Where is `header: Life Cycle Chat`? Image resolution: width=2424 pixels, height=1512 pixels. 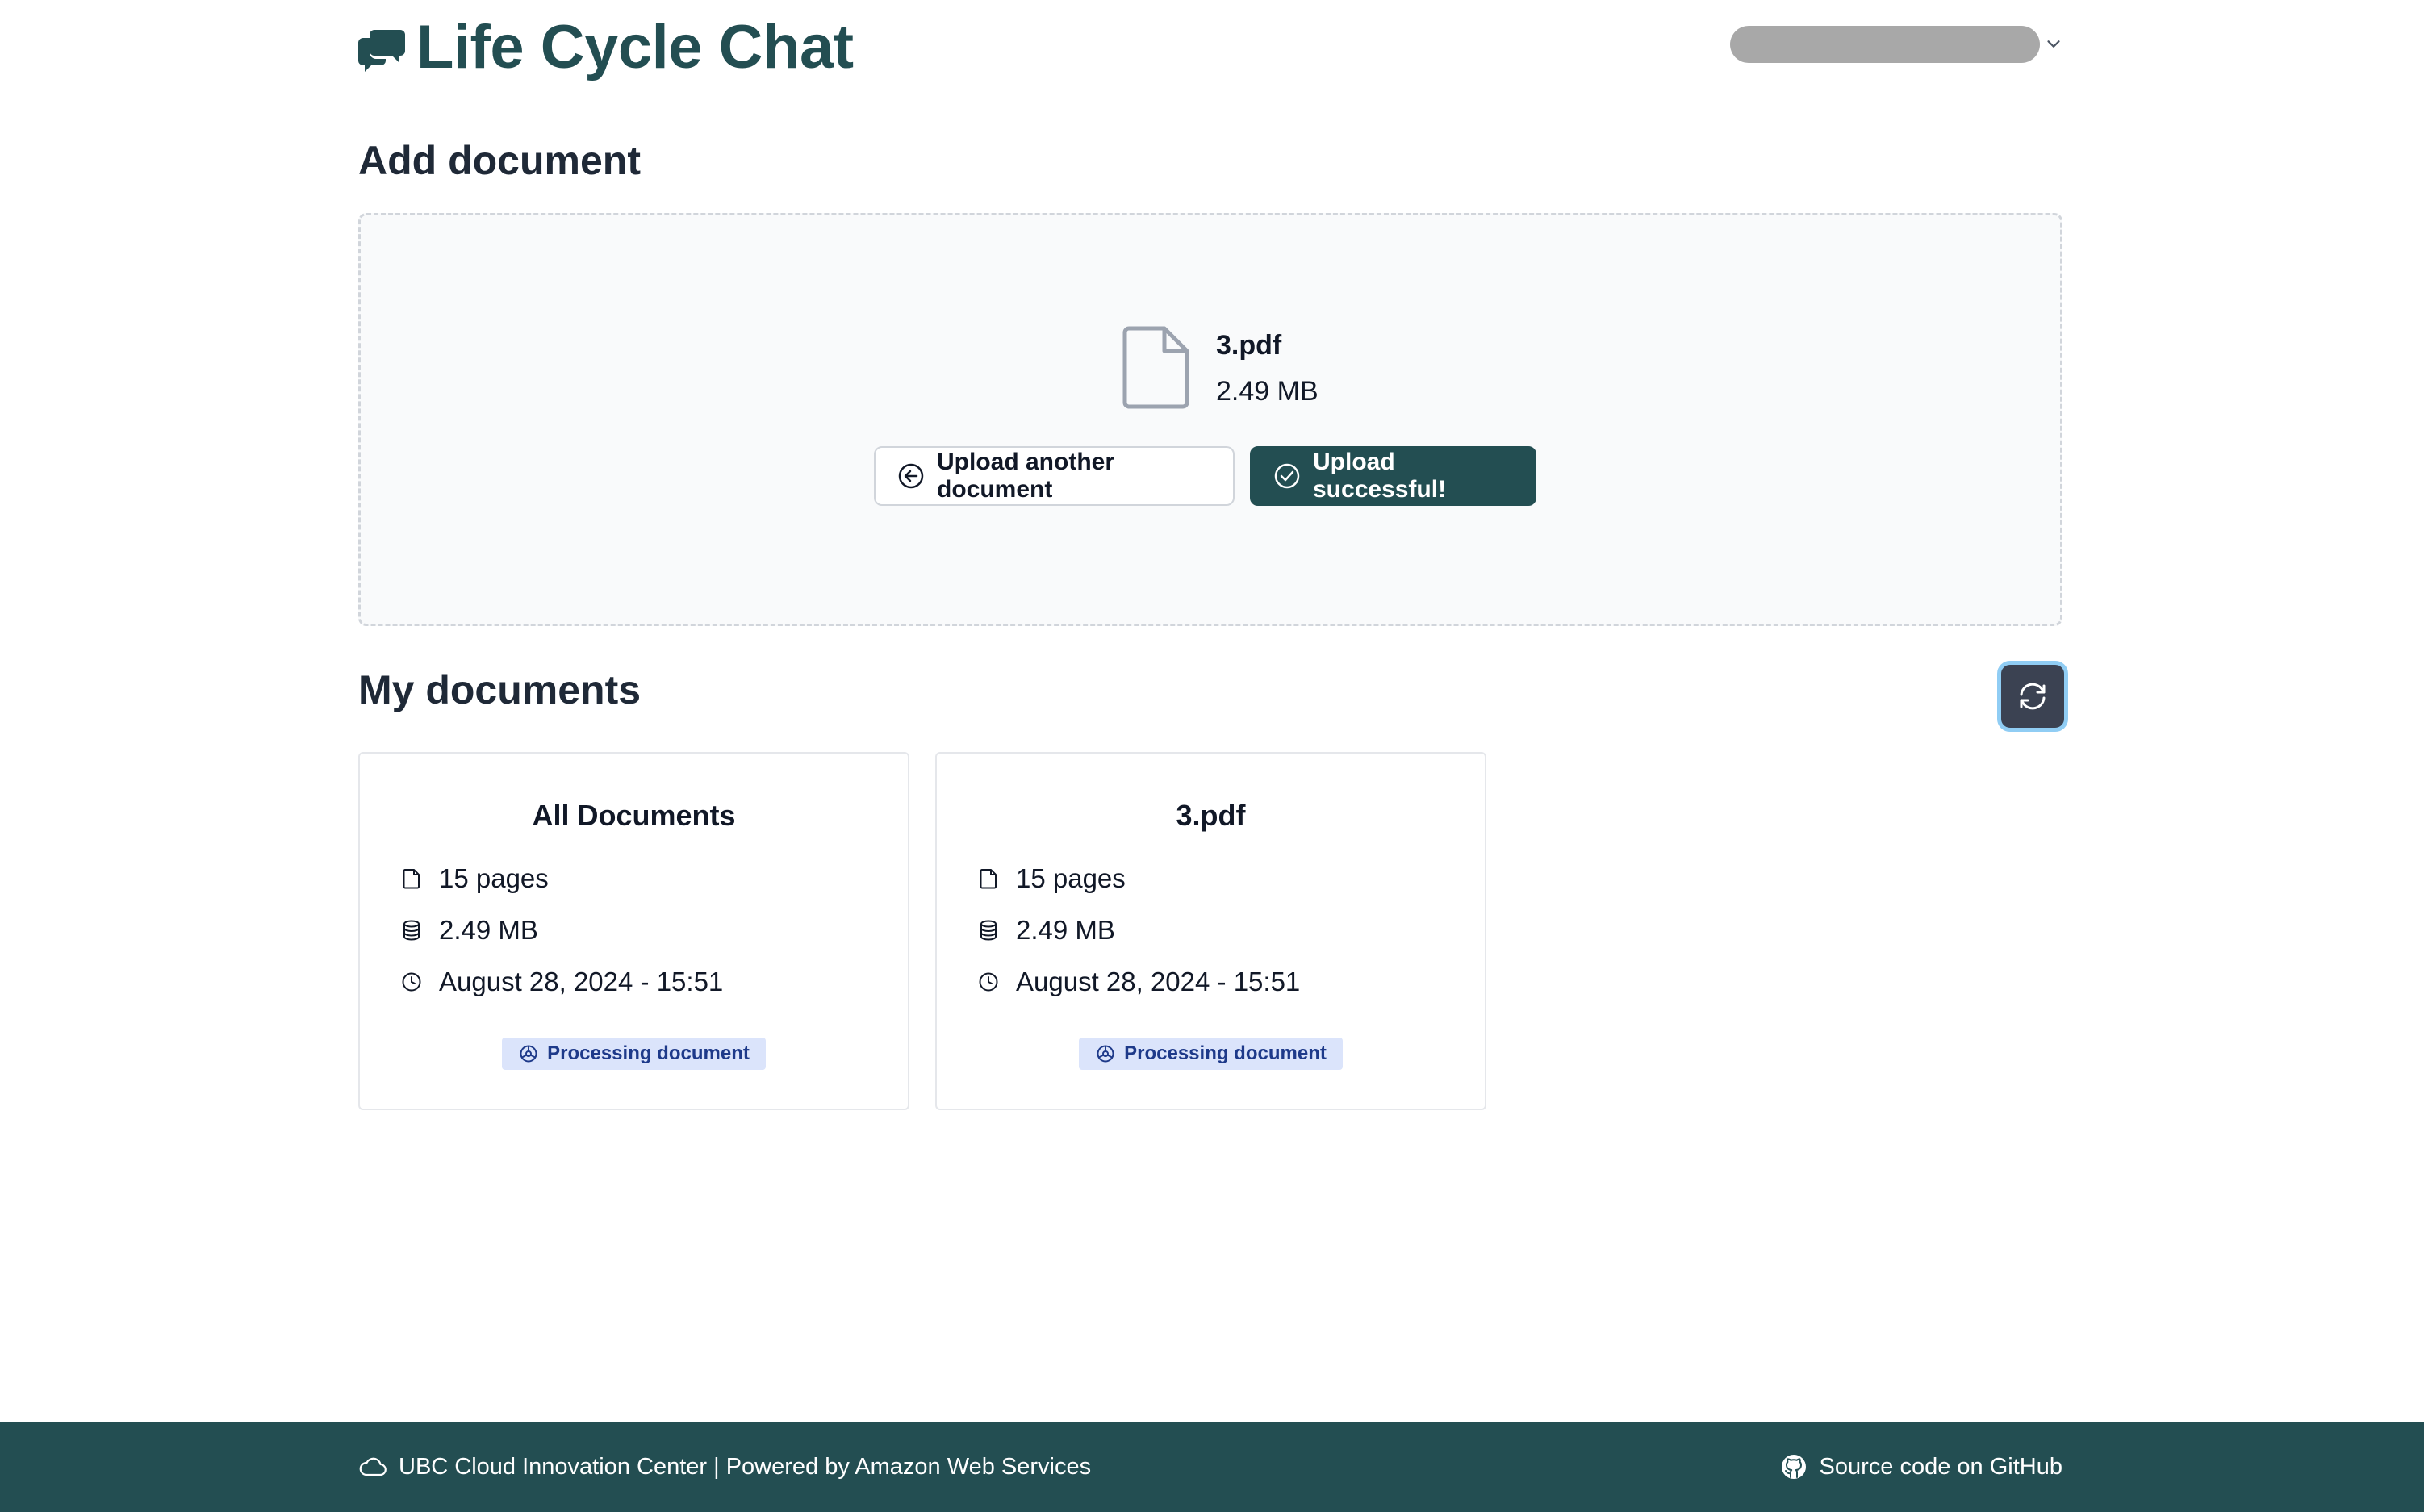
header: Life Cycle Chat is located at coordinates (1210, 47).